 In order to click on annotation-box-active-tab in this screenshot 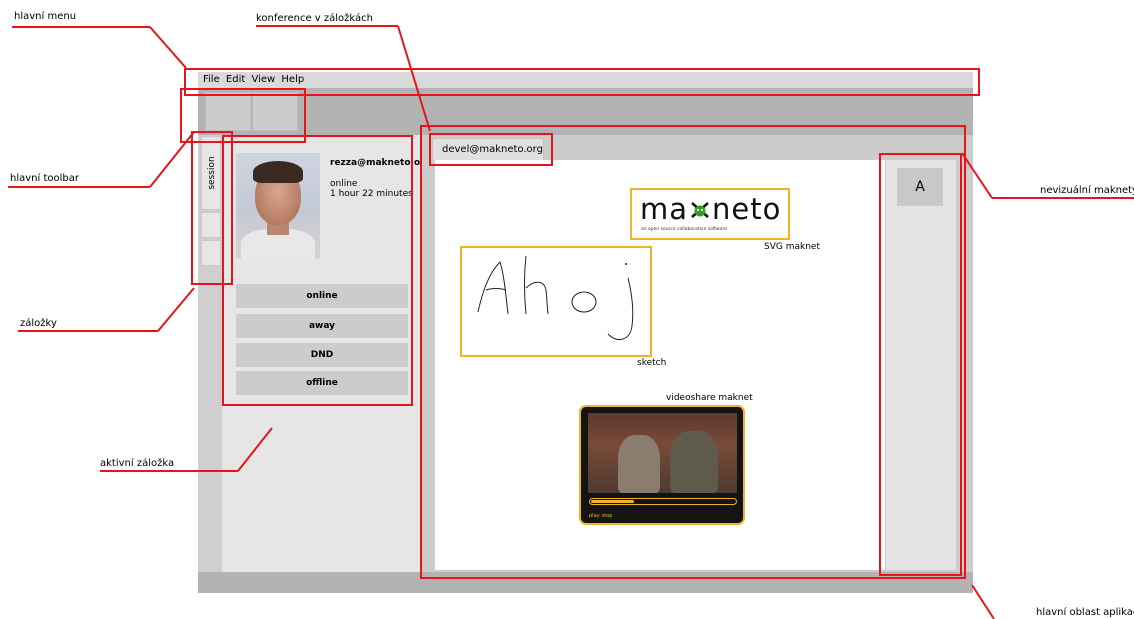, I will do `click(317, 270)`.